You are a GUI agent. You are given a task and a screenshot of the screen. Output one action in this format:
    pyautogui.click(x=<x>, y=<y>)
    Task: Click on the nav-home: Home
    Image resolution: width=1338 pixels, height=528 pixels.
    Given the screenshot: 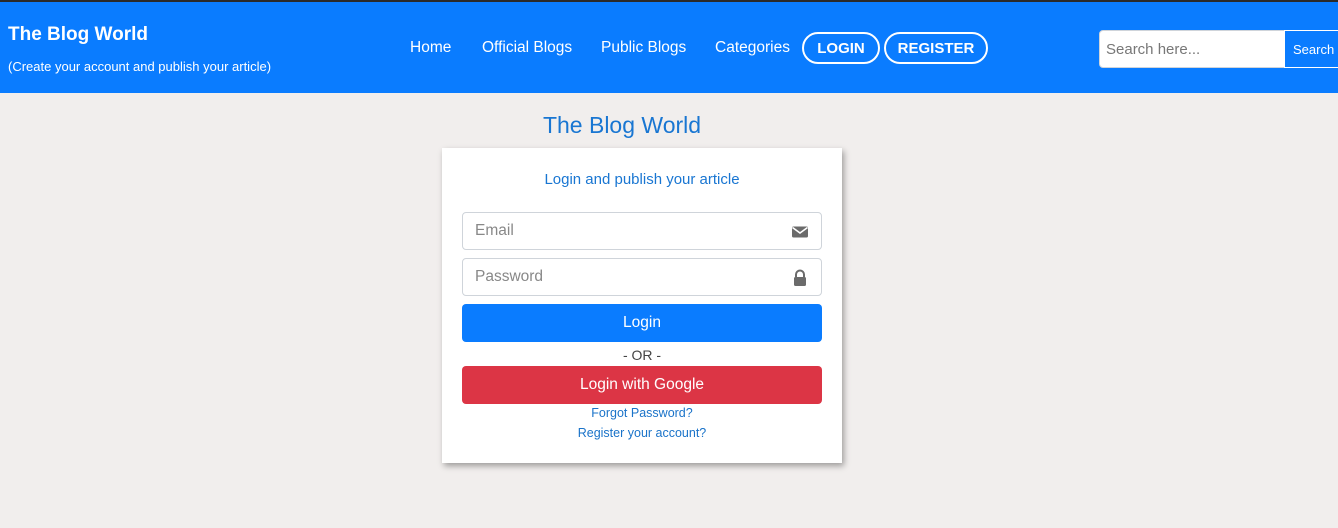 What is the action you would take?
    pyautogui.click(x=430, y=48)
    